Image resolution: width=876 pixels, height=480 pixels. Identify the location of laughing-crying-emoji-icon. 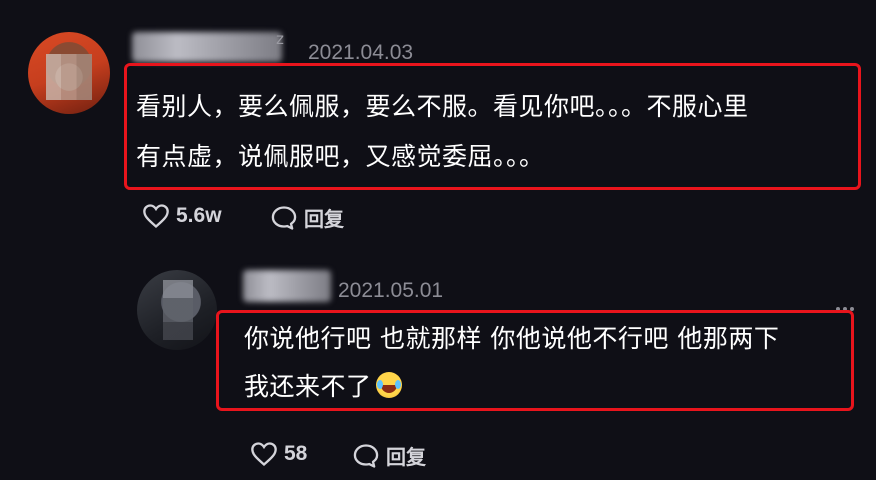
(388, 385).